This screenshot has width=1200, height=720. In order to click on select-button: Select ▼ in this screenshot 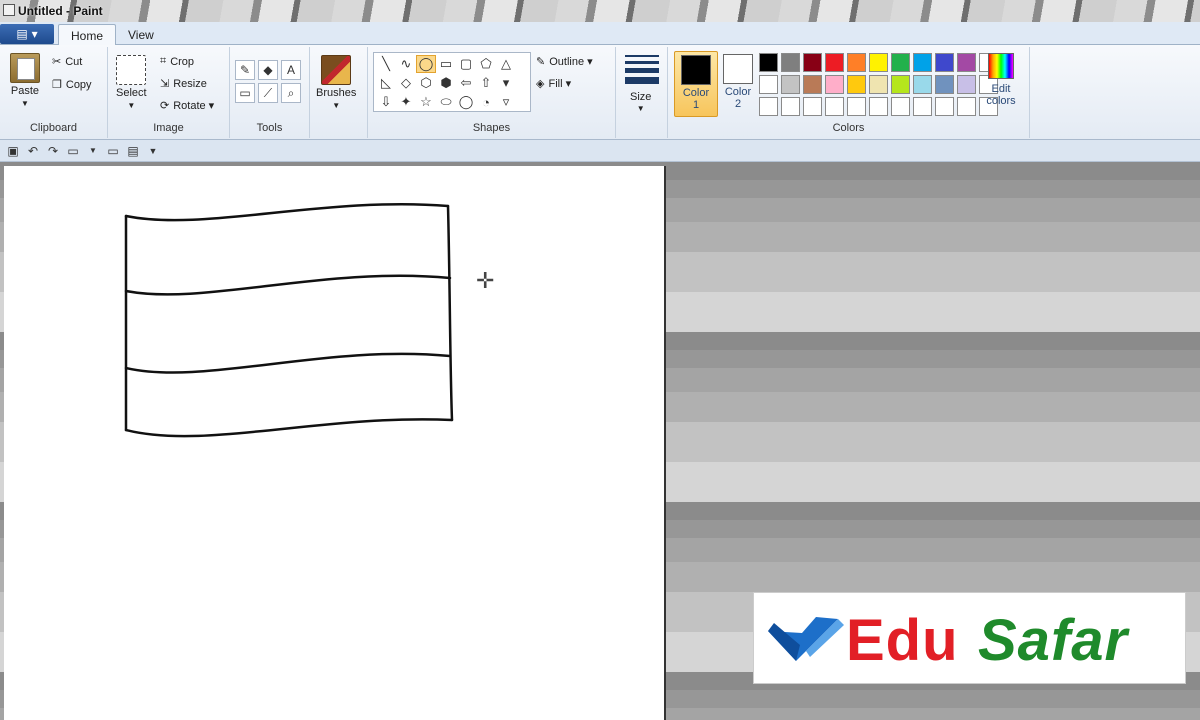, I will do `click(131, 82)`.